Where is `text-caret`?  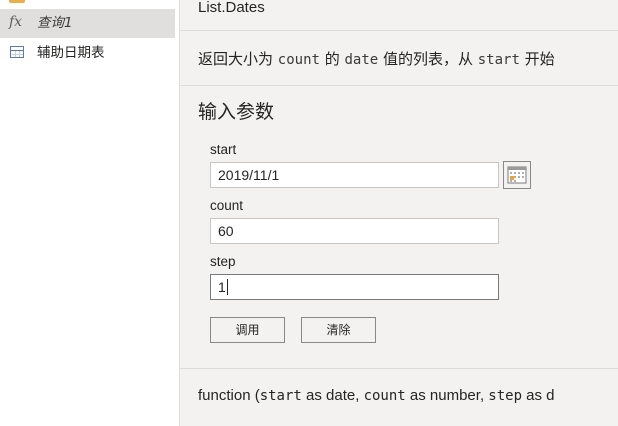 text-caret is located at coordinates (227, 287).